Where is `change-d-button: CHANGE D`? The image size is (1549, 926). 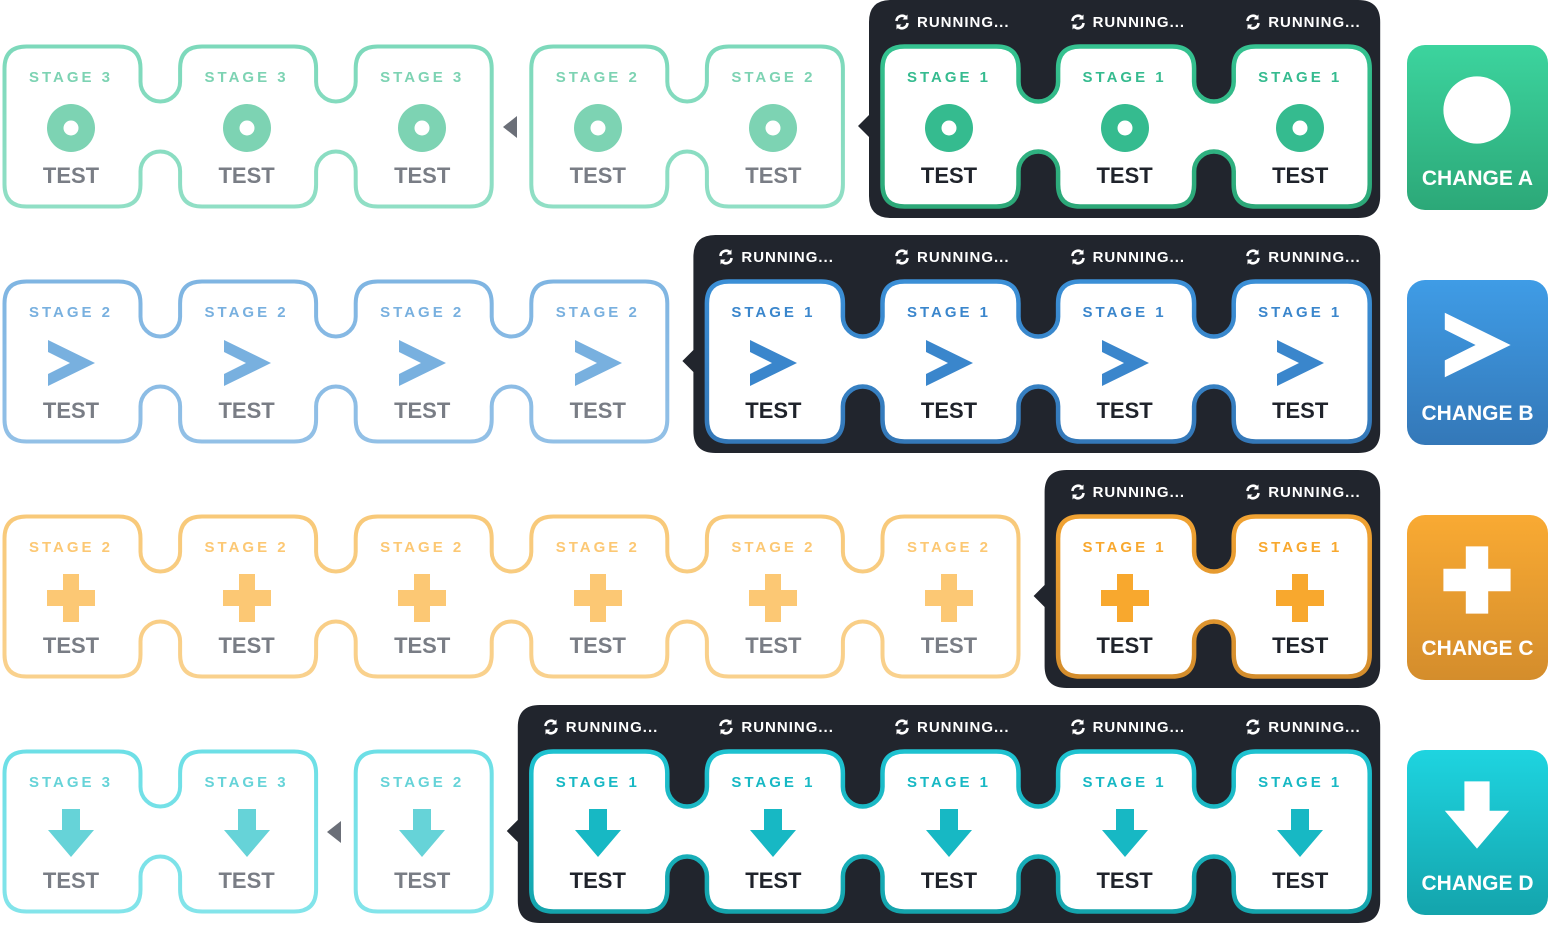
change-d-button: CHANGE D is located at coordinates (1477, 832).